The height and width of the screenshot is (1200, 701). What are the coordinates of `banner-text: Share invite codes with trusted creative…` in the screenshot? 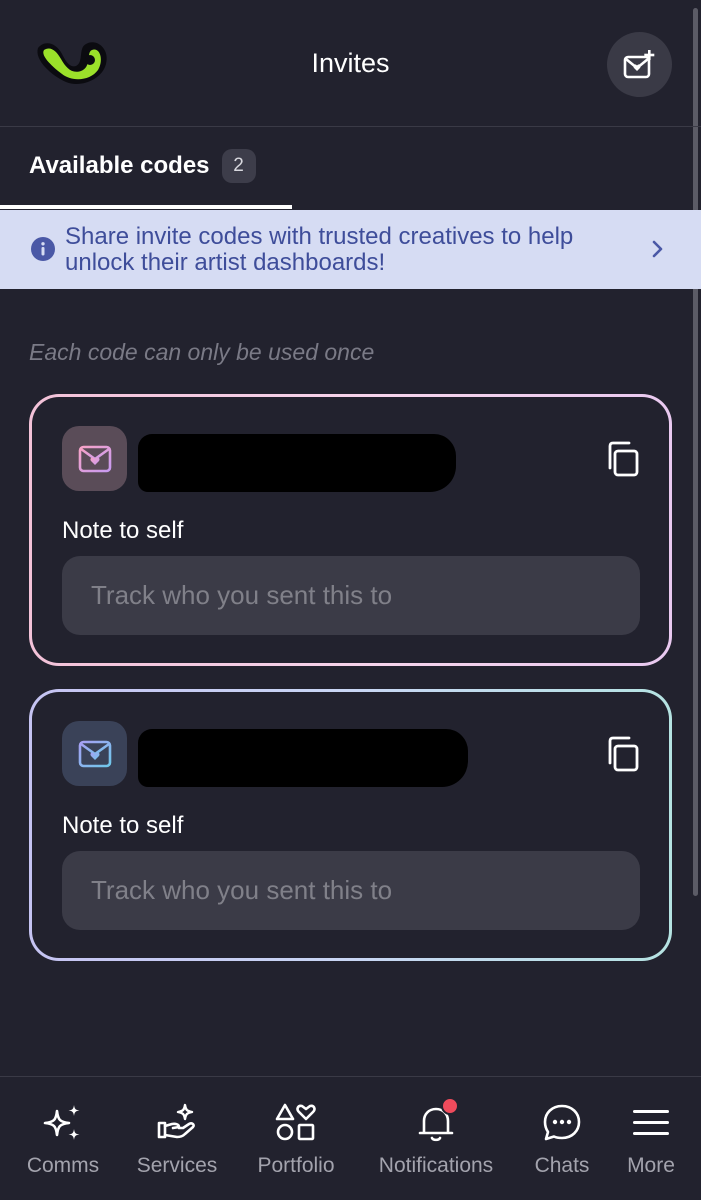 It's located at (319, 249).